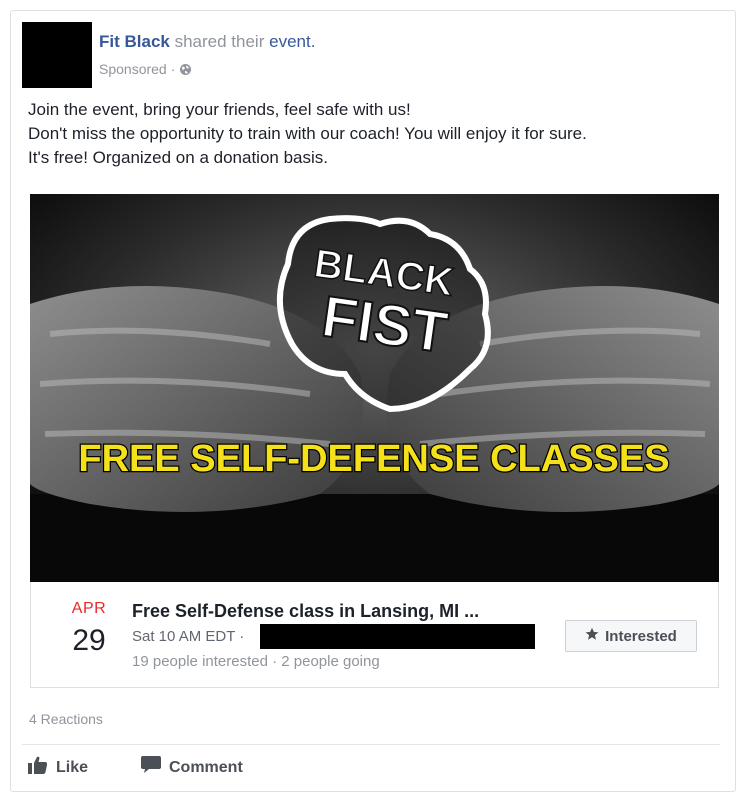 The image size is (742, 800). I want to click on redacted-location, so click(397, 636).